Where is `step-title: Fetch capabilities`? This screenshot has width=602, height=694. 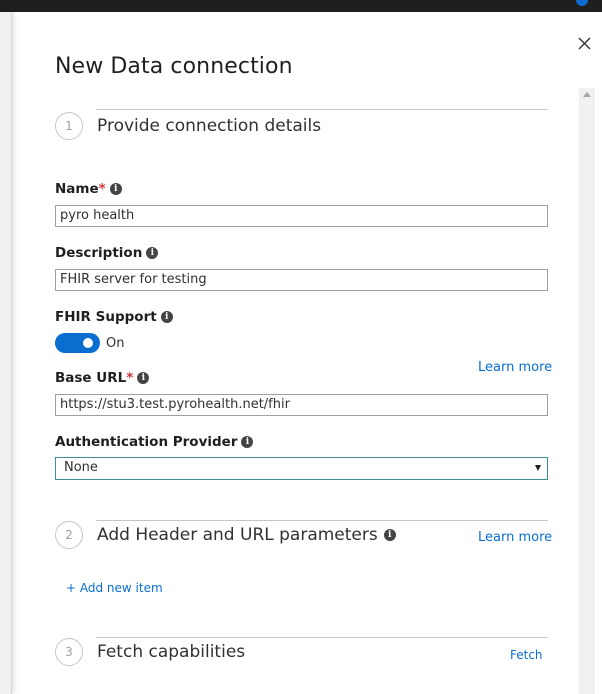
step-title: Fetch capabilities is located at coordinates (171, 652).